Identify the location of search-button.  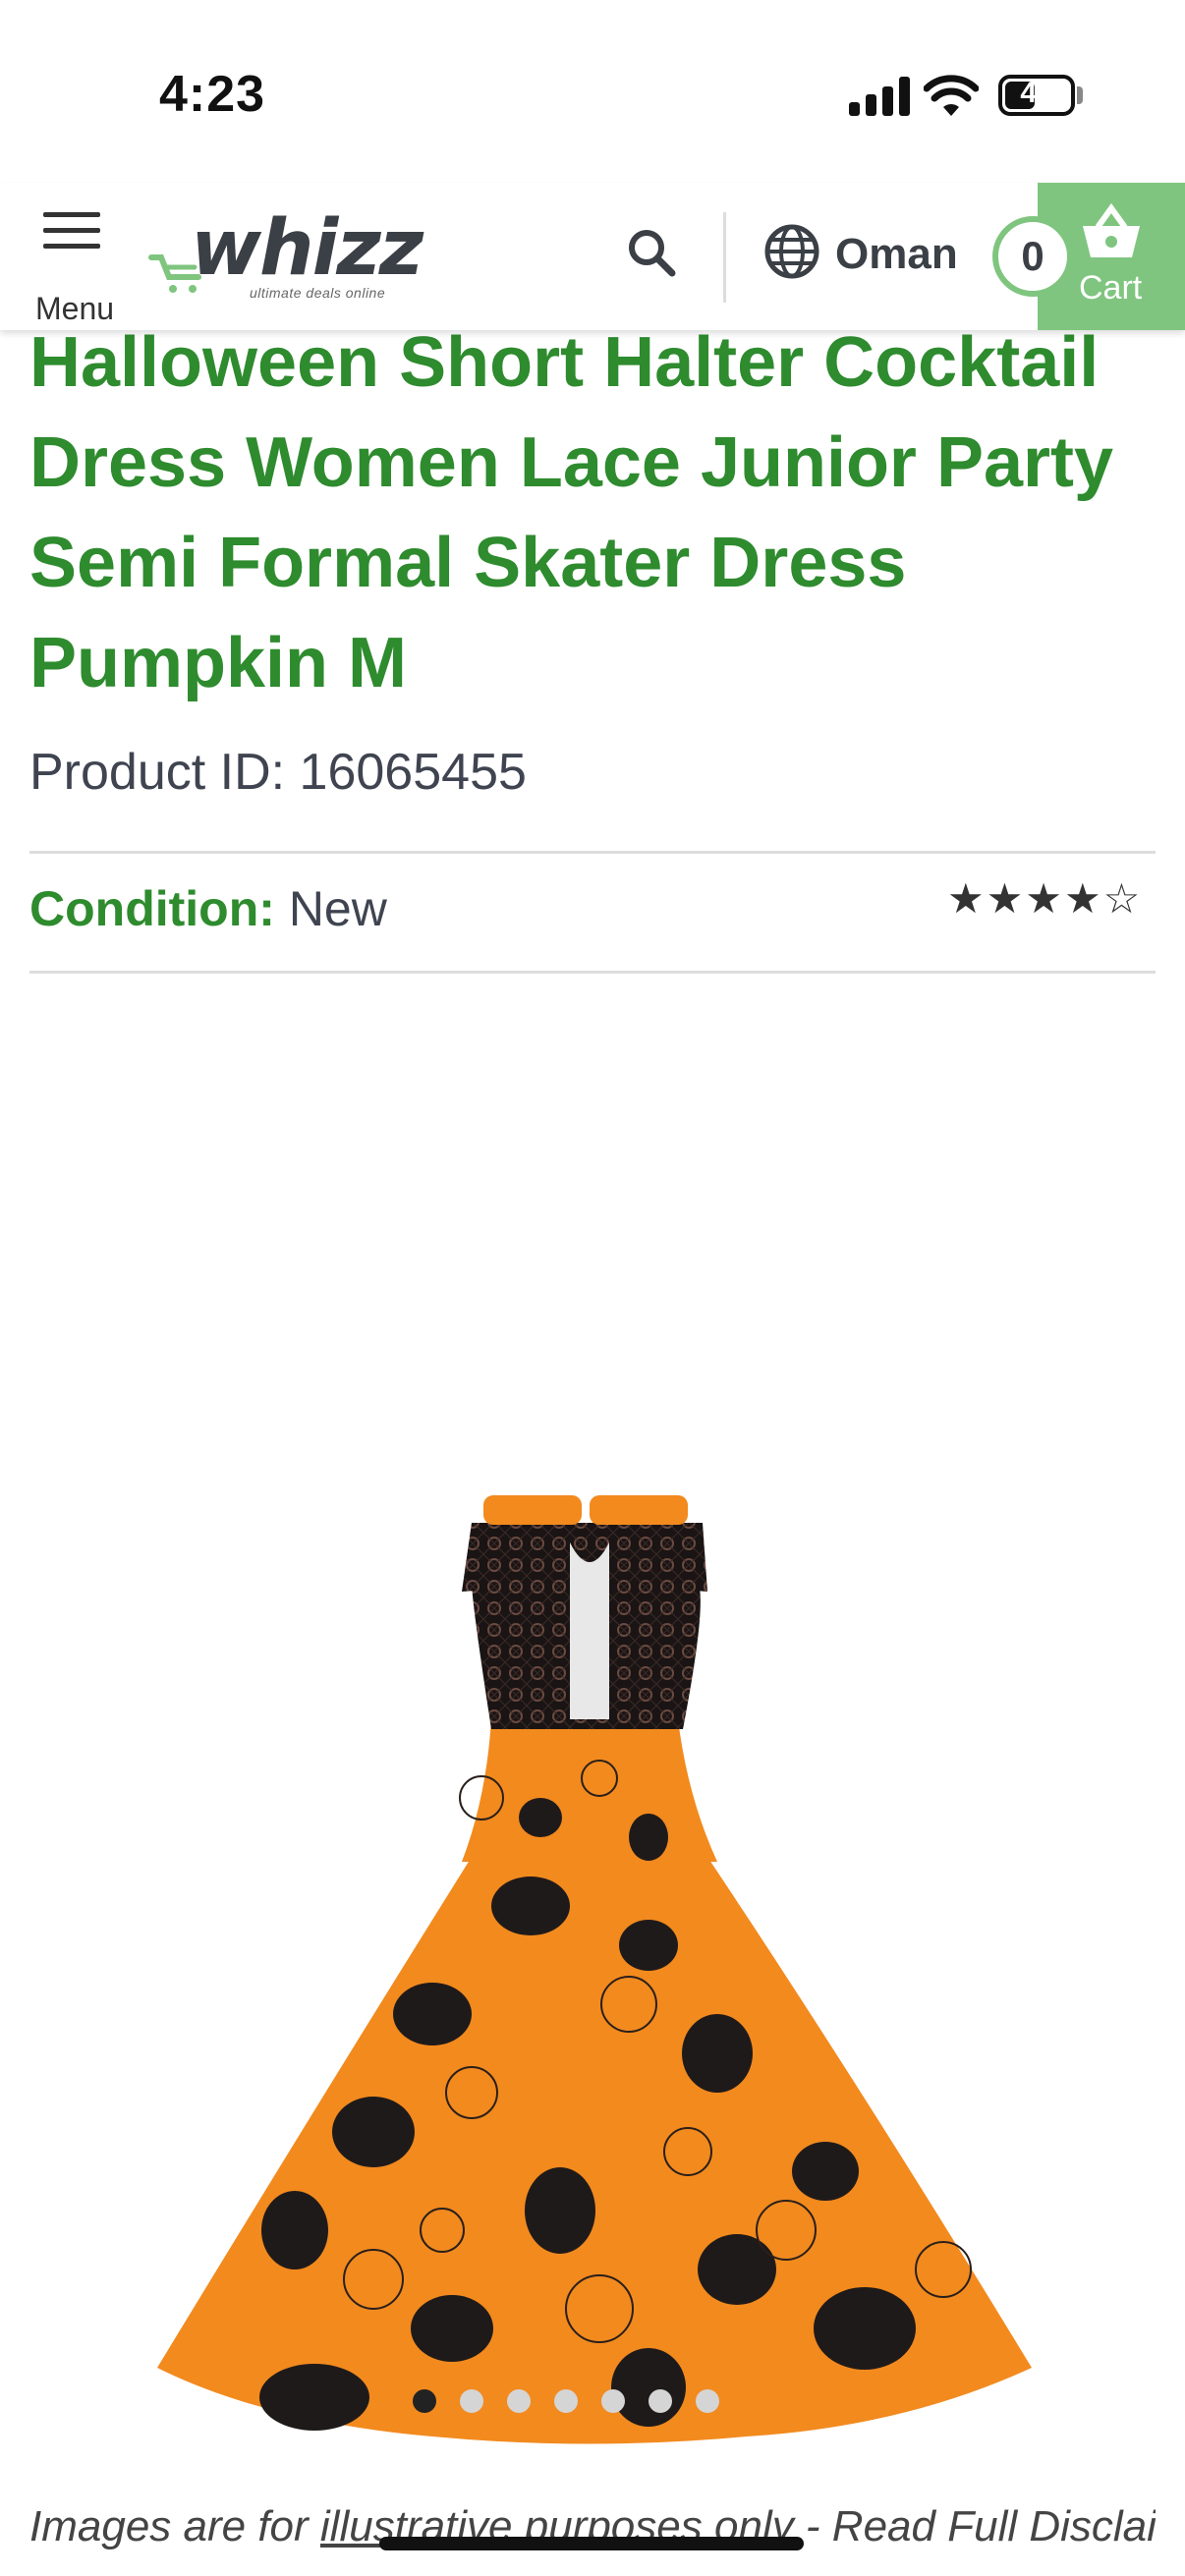
(653, 253).